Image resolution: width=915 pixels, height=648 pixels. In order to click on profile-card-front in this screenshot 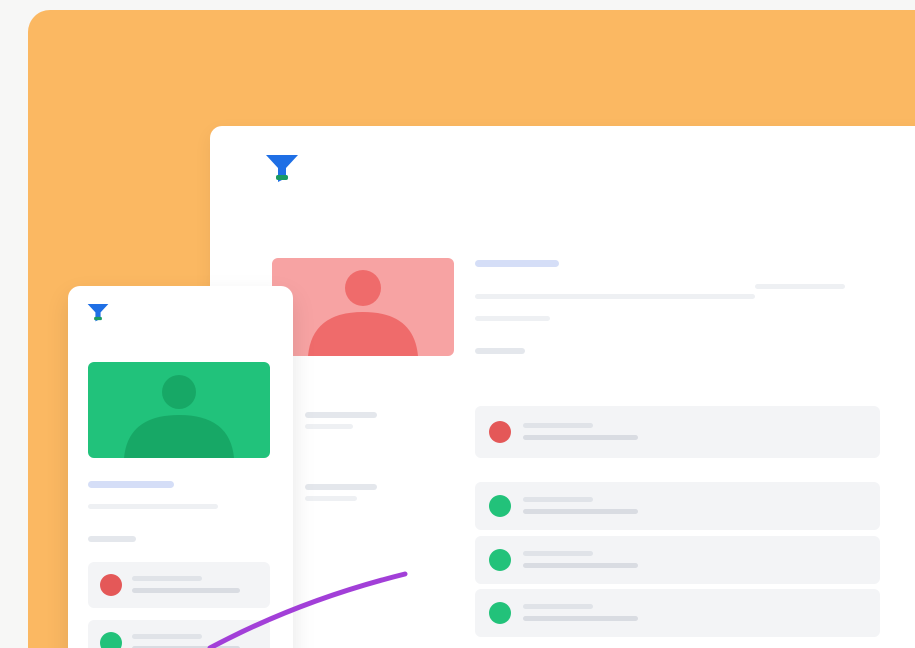, I will do `click(180, 467)`.